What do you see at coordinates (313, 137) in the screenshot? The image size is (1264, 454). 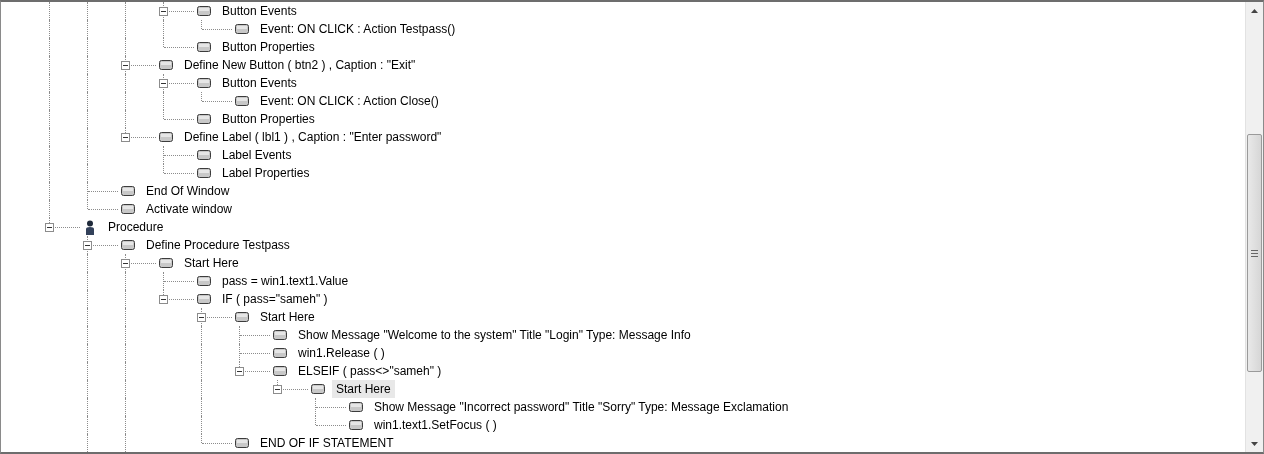 I see `node-label: Define Label ( lbl1 ) , Caption : "Enter password"` at bounding box center [313, 137].